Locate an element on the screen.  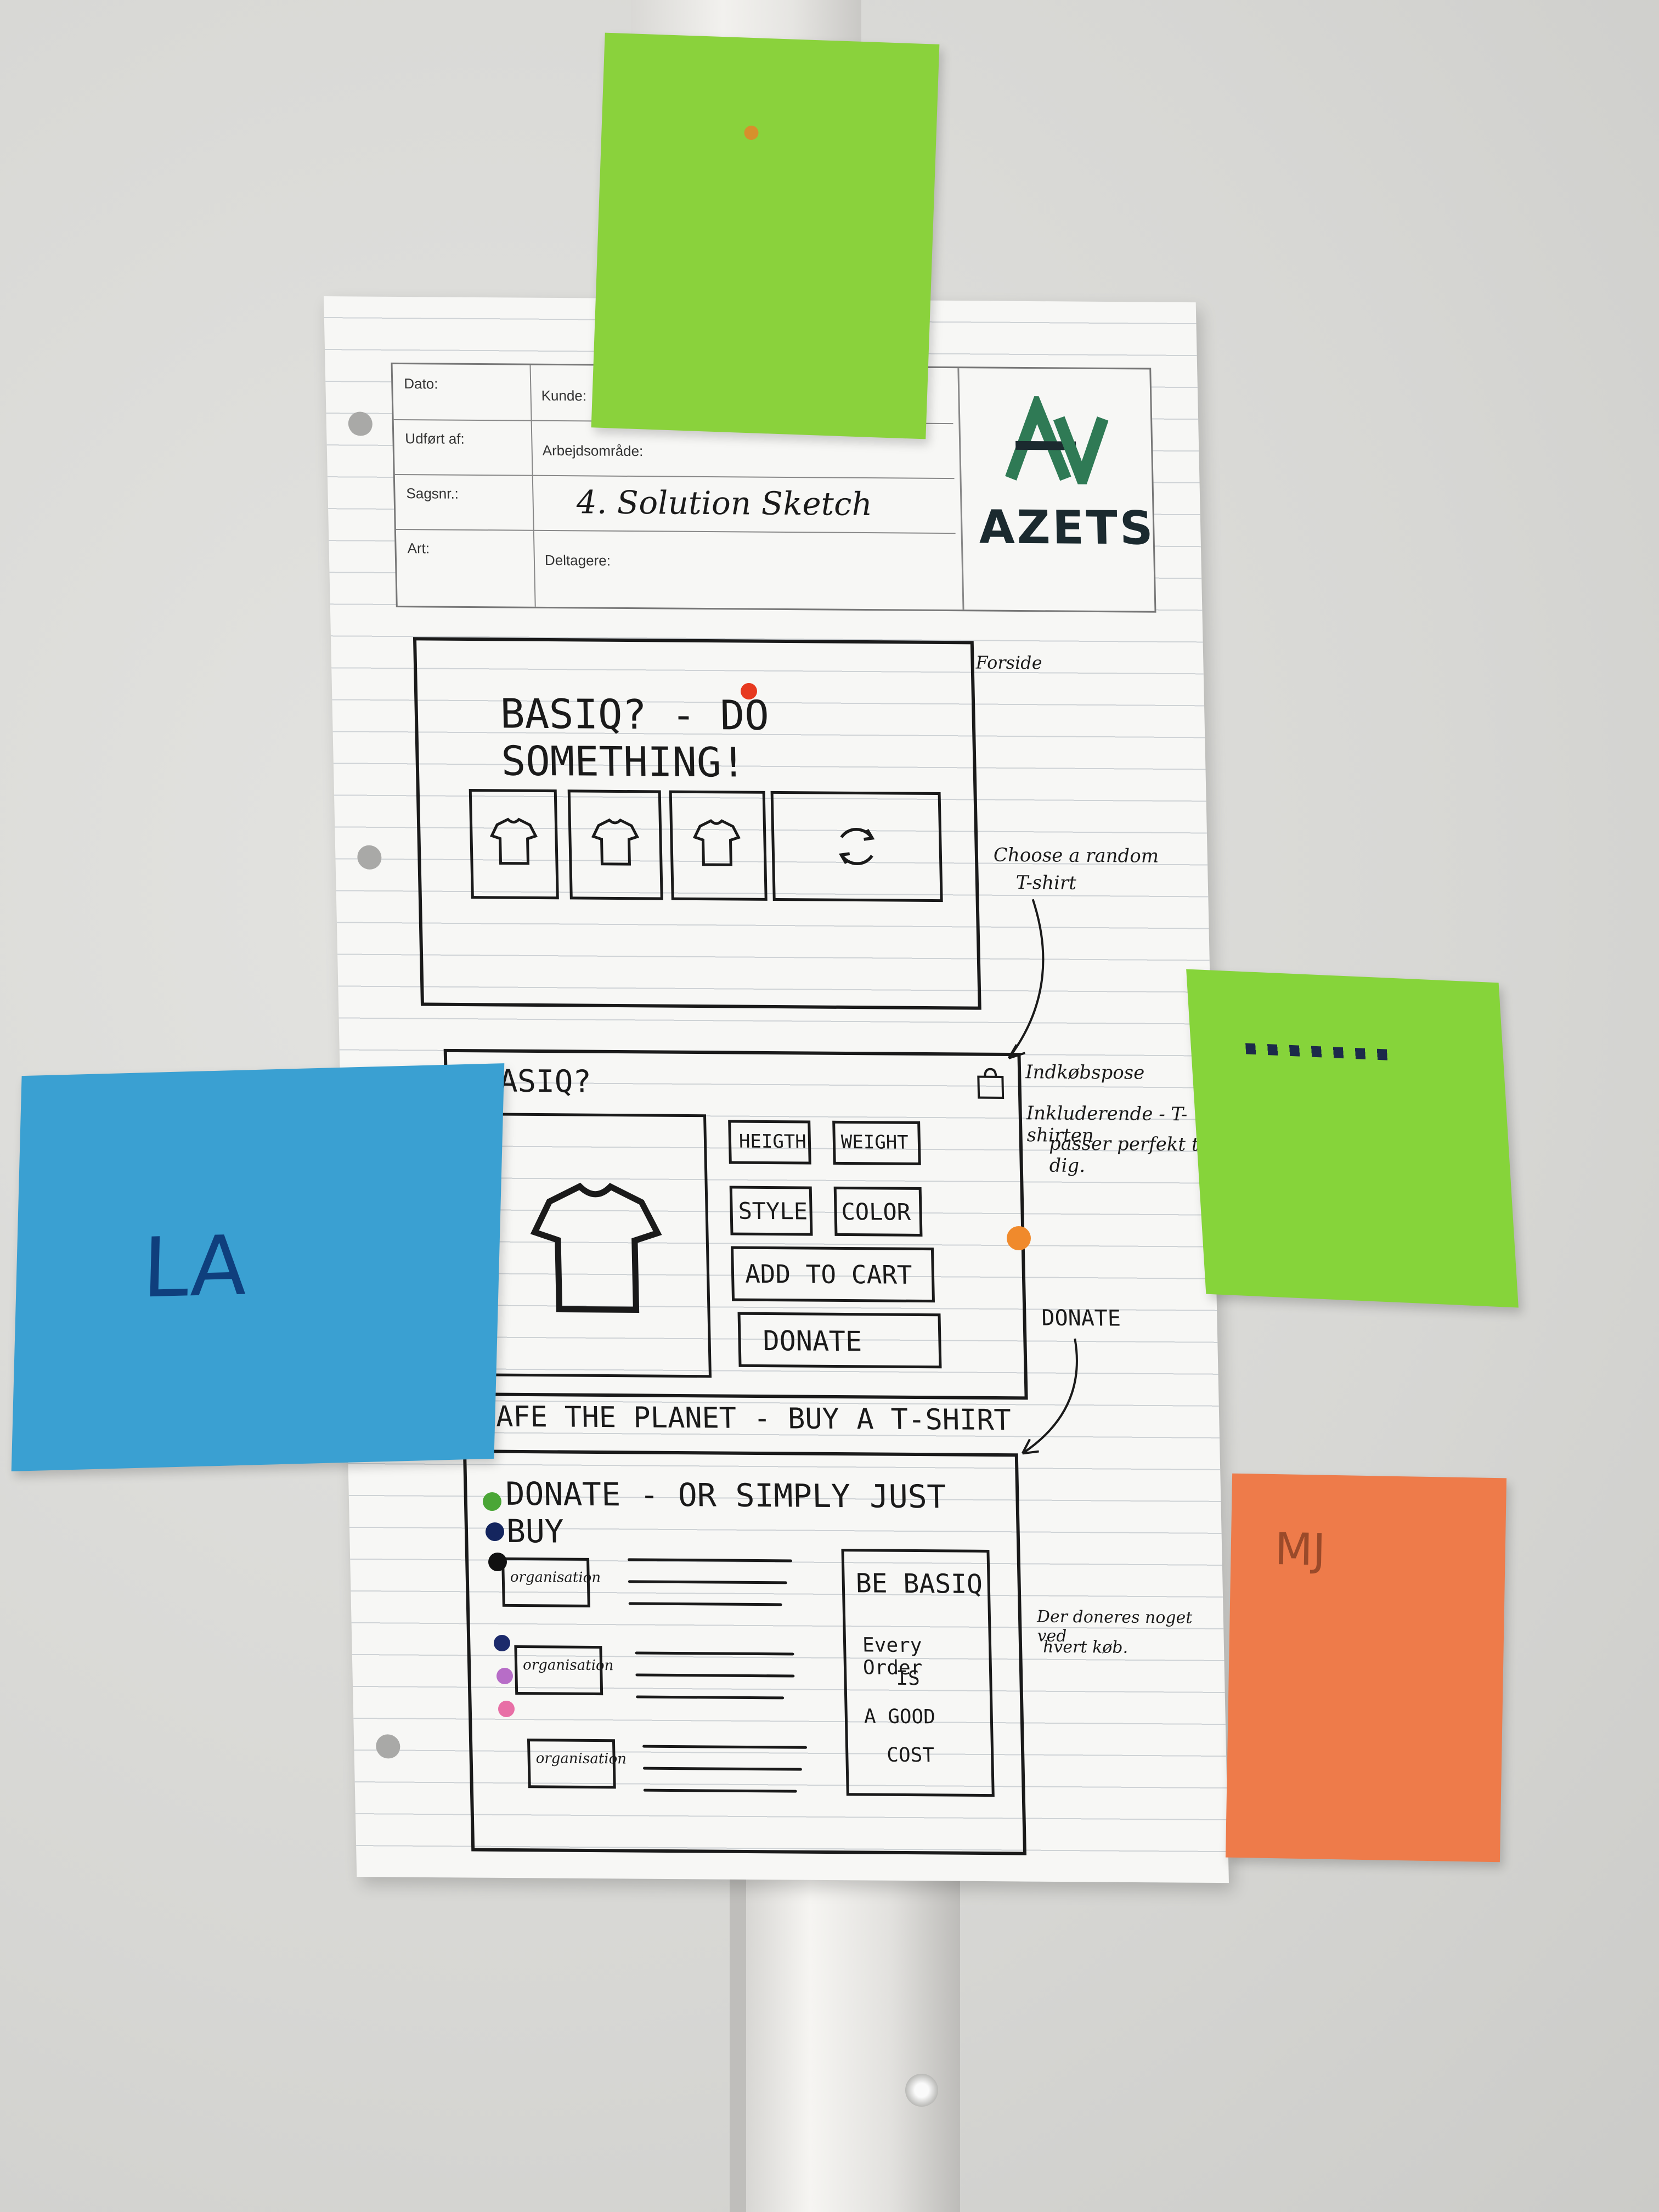
be-basiq-line3: A GOOD is located at coordinates (900, 1717).